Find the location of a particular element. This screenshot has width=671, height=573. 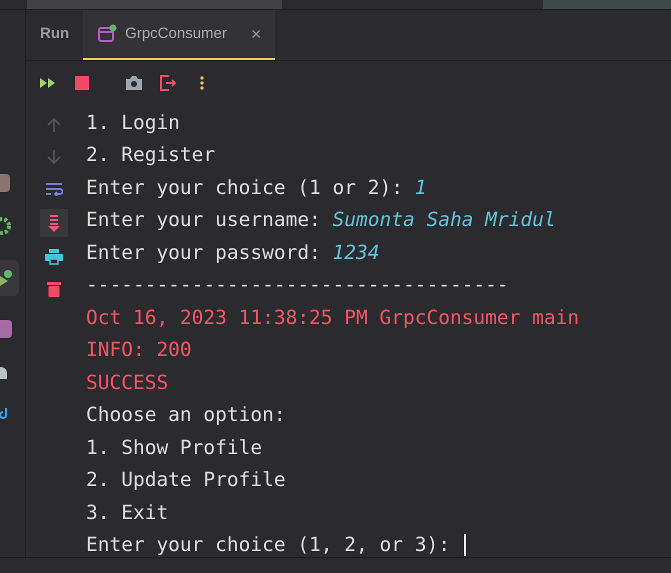

tab: GrpcConsumer × is located at coordinates (179, 35).